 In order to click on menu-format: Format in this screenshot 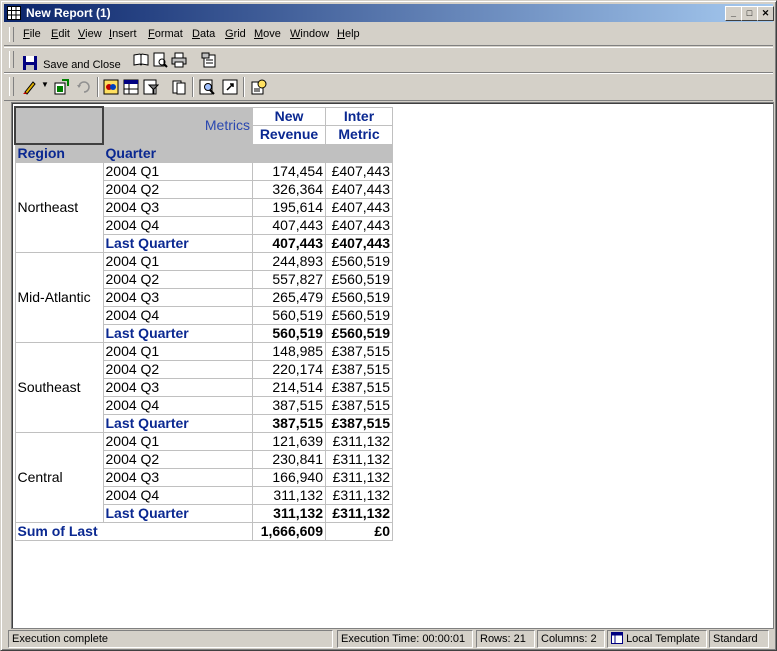, I will do `click(165, 34)`.